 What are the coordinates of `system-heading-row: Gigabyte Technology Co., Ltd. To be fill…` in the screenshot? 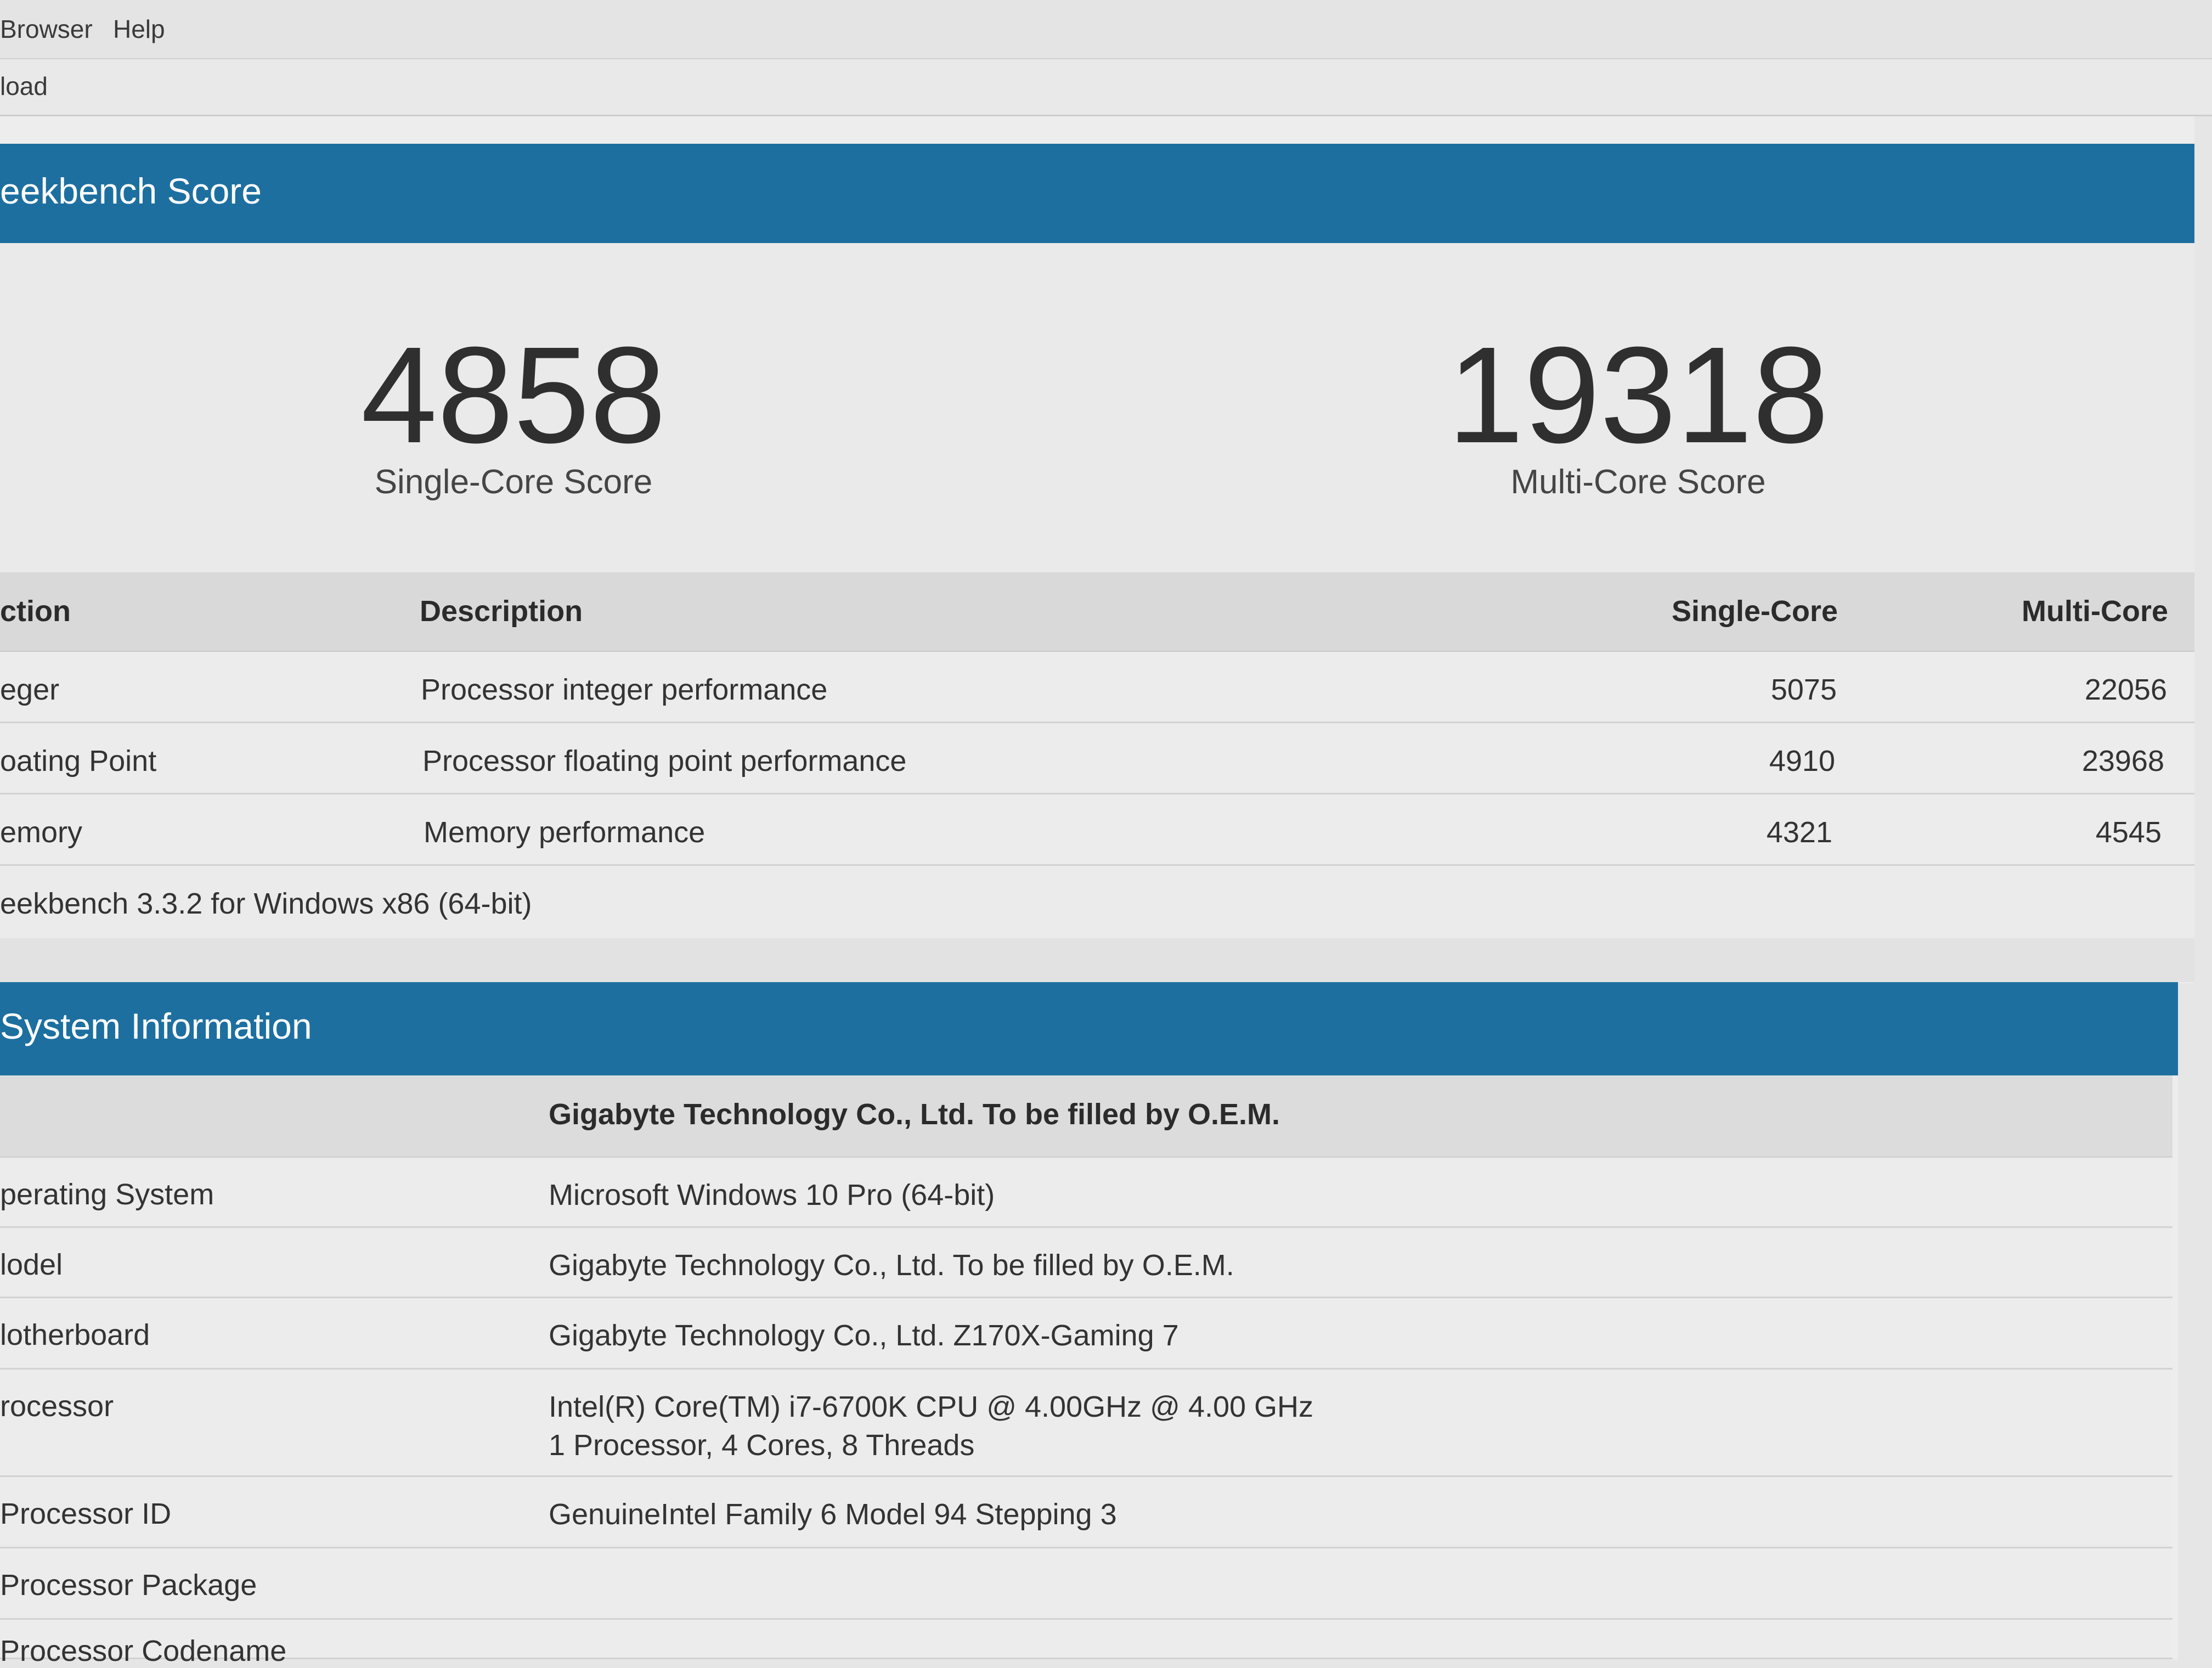 It's located at (1086, 1116).